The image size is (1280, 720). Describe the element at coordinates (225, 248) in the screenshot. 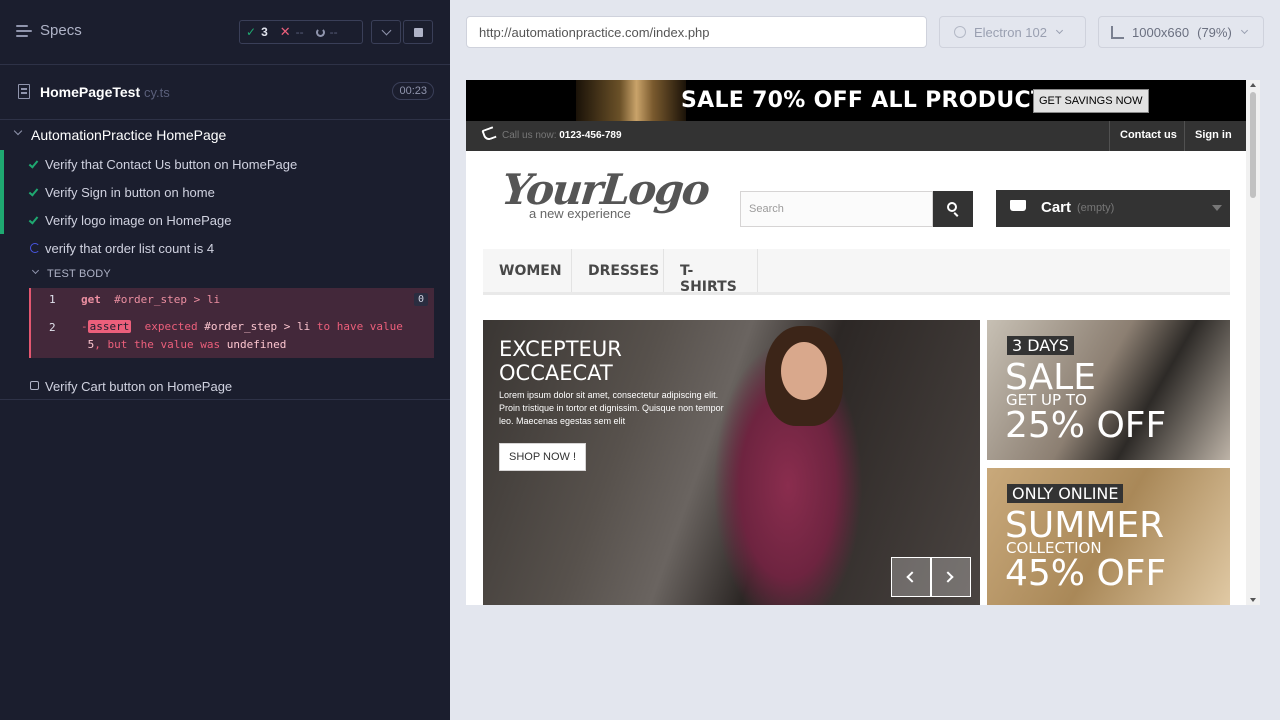

I see `test-row-running: verify that order list count is 4` at that location.